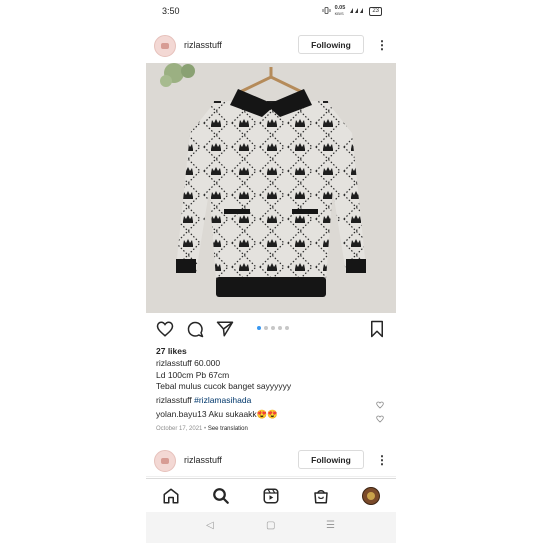 The height and width of the screenshot is (543, 543). I want to click on hashtag-comment: rizlasstuff #rizlamasihada, so click(203, 400).